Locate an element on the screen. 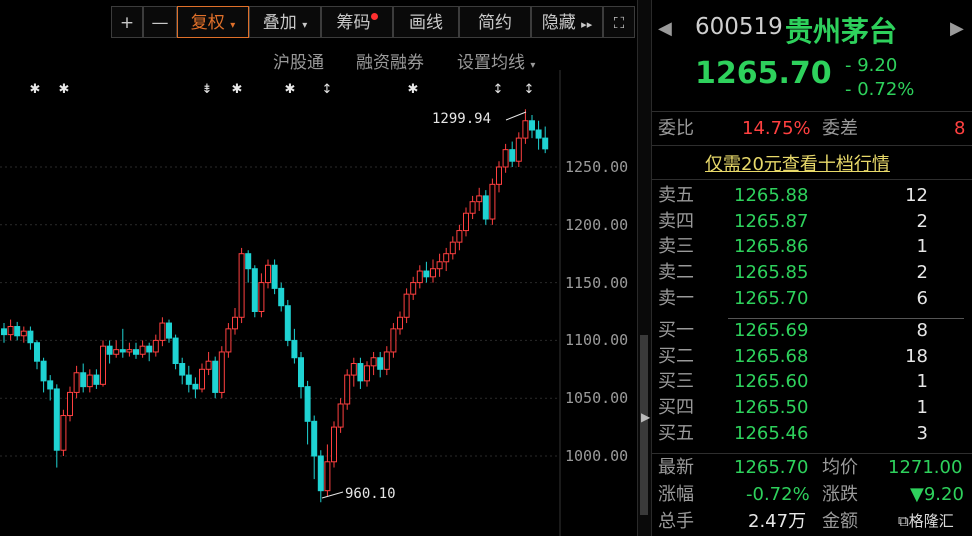 This screenshot has width=972, height=536. chips-button: 筹码 is located at coordinates (357, 22).